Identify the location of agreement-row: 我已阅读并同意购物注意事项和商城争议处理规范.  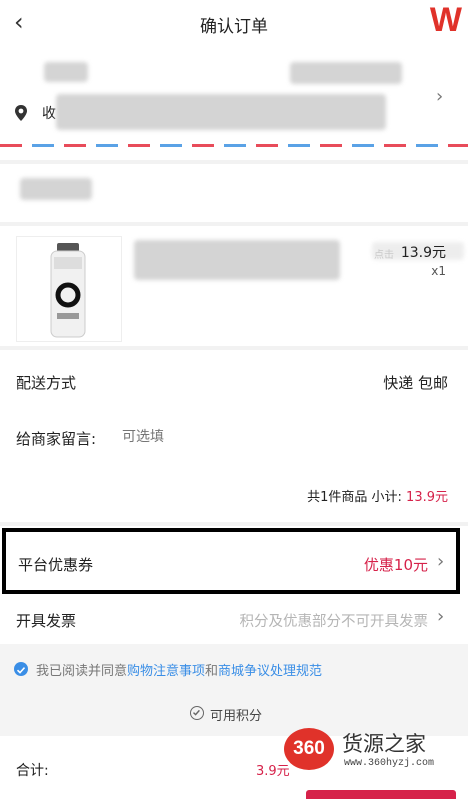
(234, 670).